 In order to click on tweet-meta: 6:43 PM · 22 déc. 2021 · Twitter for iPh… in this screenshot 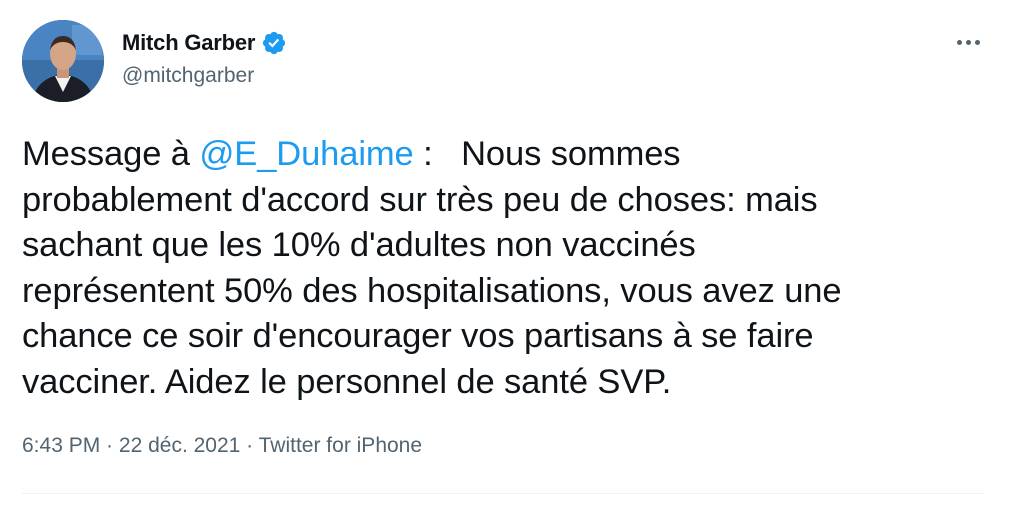, I will do `click(222, 446)`.